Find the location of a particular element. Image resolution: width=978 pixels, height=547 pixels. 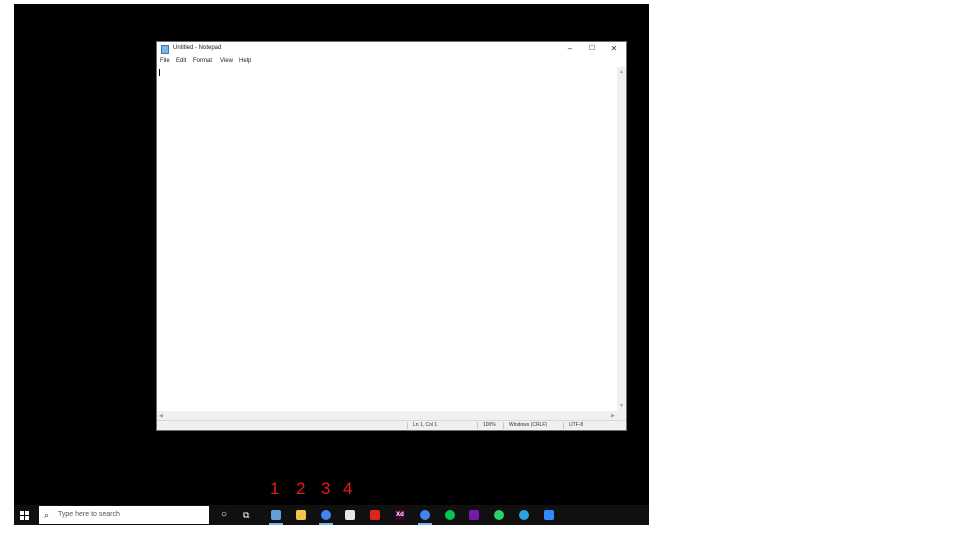

menu-help: Help is located at coordinates (245, 61).